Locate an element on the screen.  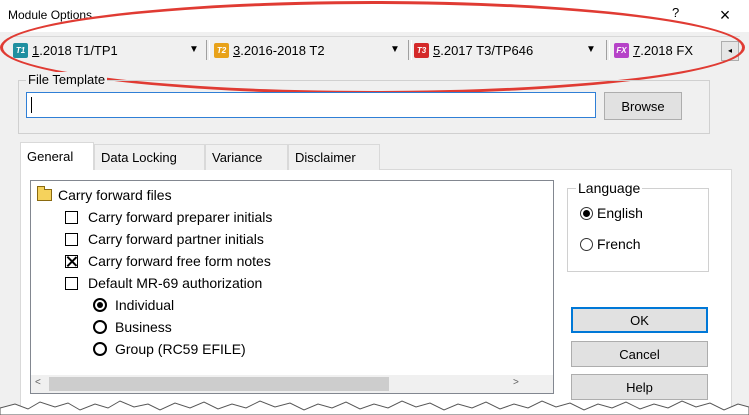
radio-business: Business is located at coordinates (132, 327).